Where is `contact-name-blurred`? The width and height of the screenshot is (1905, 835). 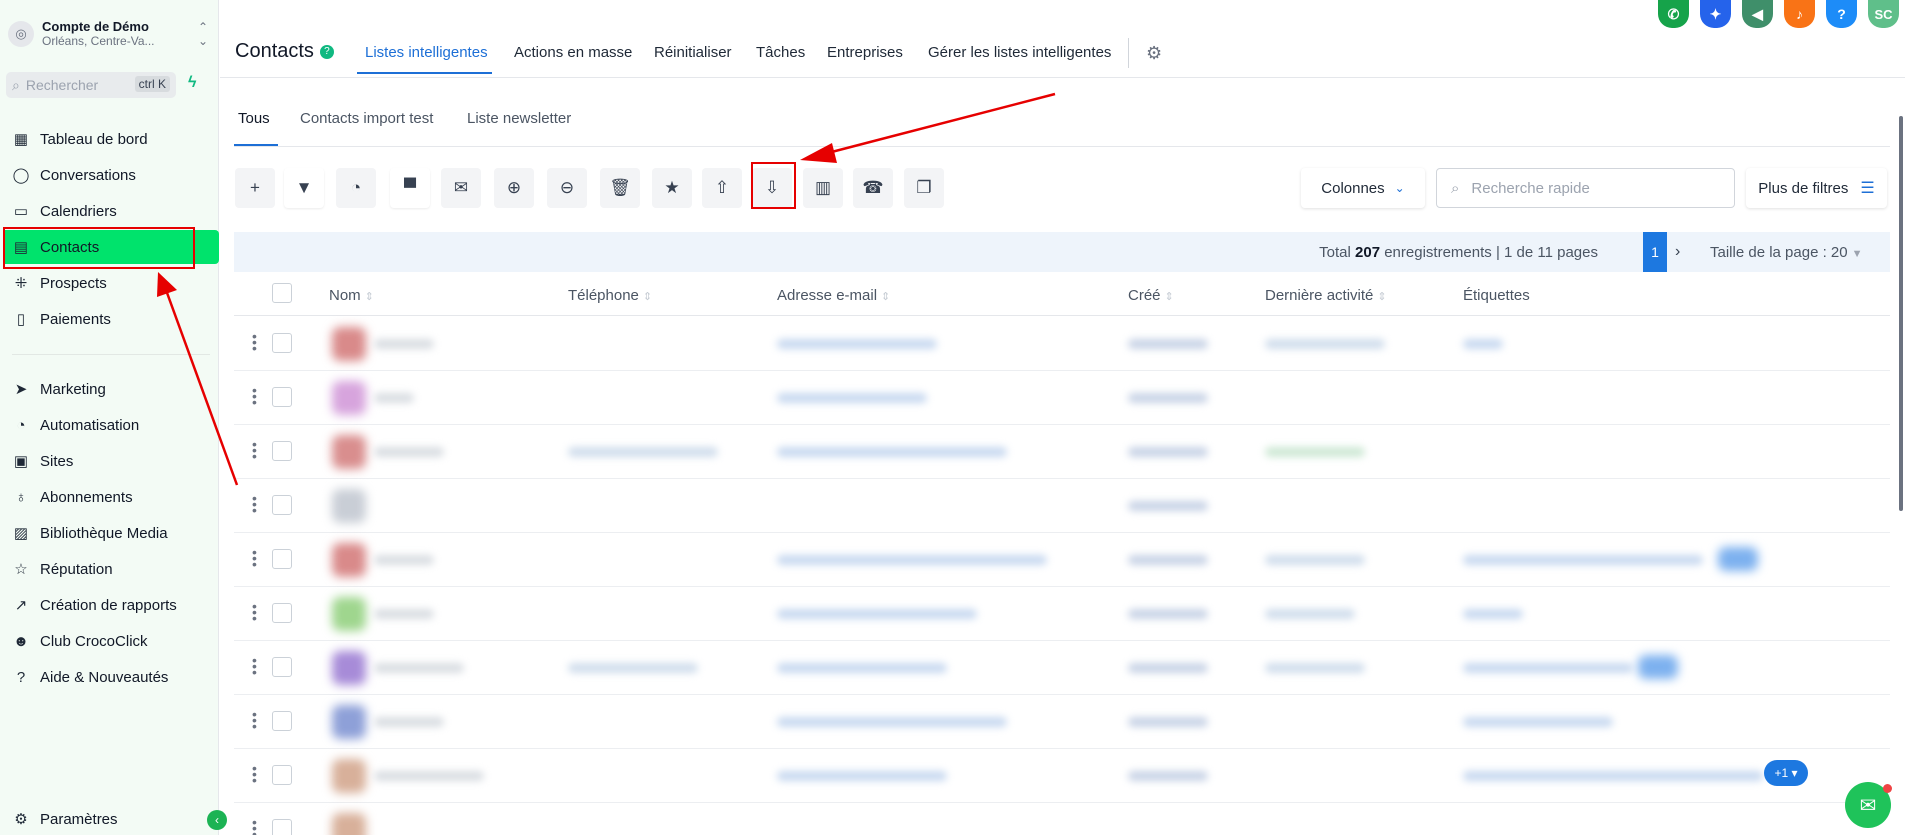 contact-name-blurred is located at coordinates (404, 614).